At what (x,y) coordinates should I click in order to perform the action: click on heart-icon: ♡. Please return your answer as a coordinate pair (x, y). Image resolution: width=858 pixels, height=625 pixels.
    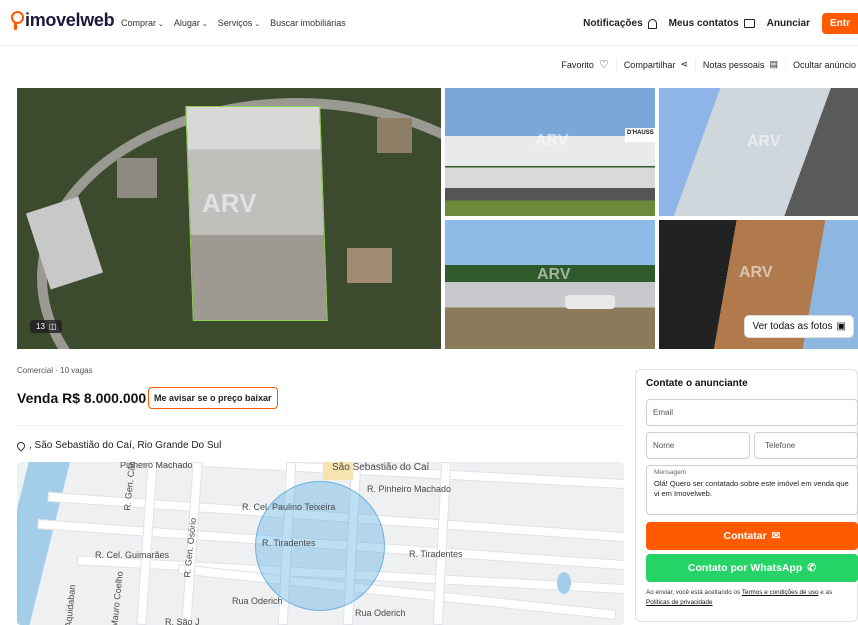
    Looking at the image, I should click on (603, 65).